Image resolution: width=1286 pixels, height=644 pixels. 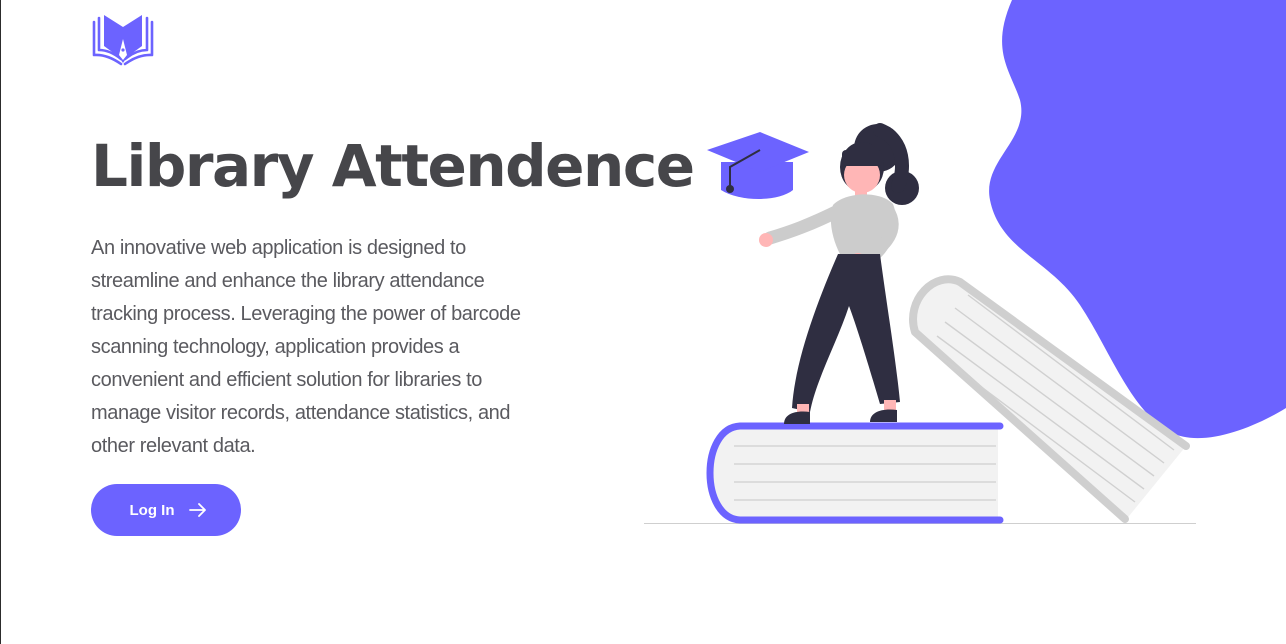 I want to click on login-button: Log In, so click(x=166, y=510).